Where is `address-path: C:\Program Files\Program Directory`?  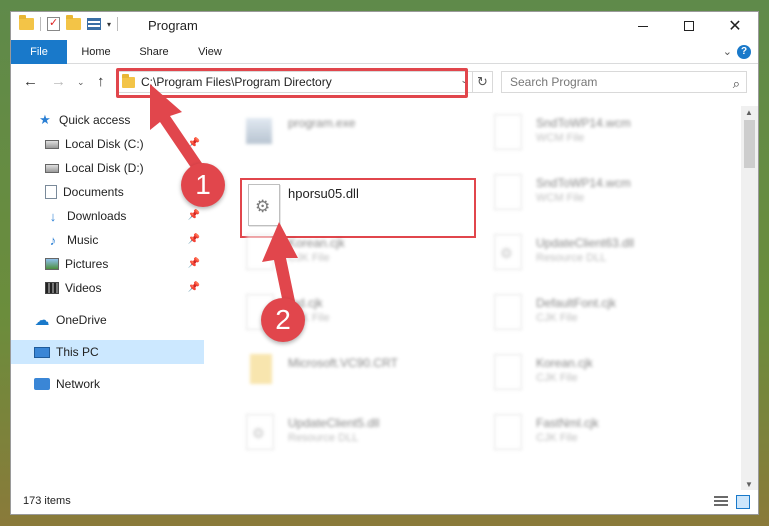 address-path: C:\Program Files\Program Directory is located at coordinates (236, 82).